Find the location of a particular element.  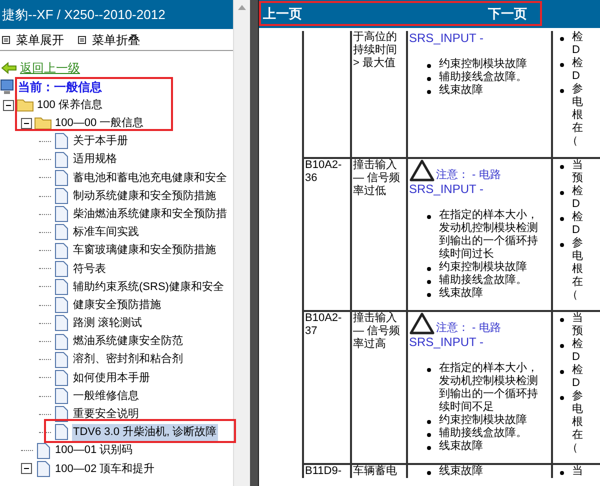

code-cell-text: B10A2-37 is located at coordinates (324, 325).